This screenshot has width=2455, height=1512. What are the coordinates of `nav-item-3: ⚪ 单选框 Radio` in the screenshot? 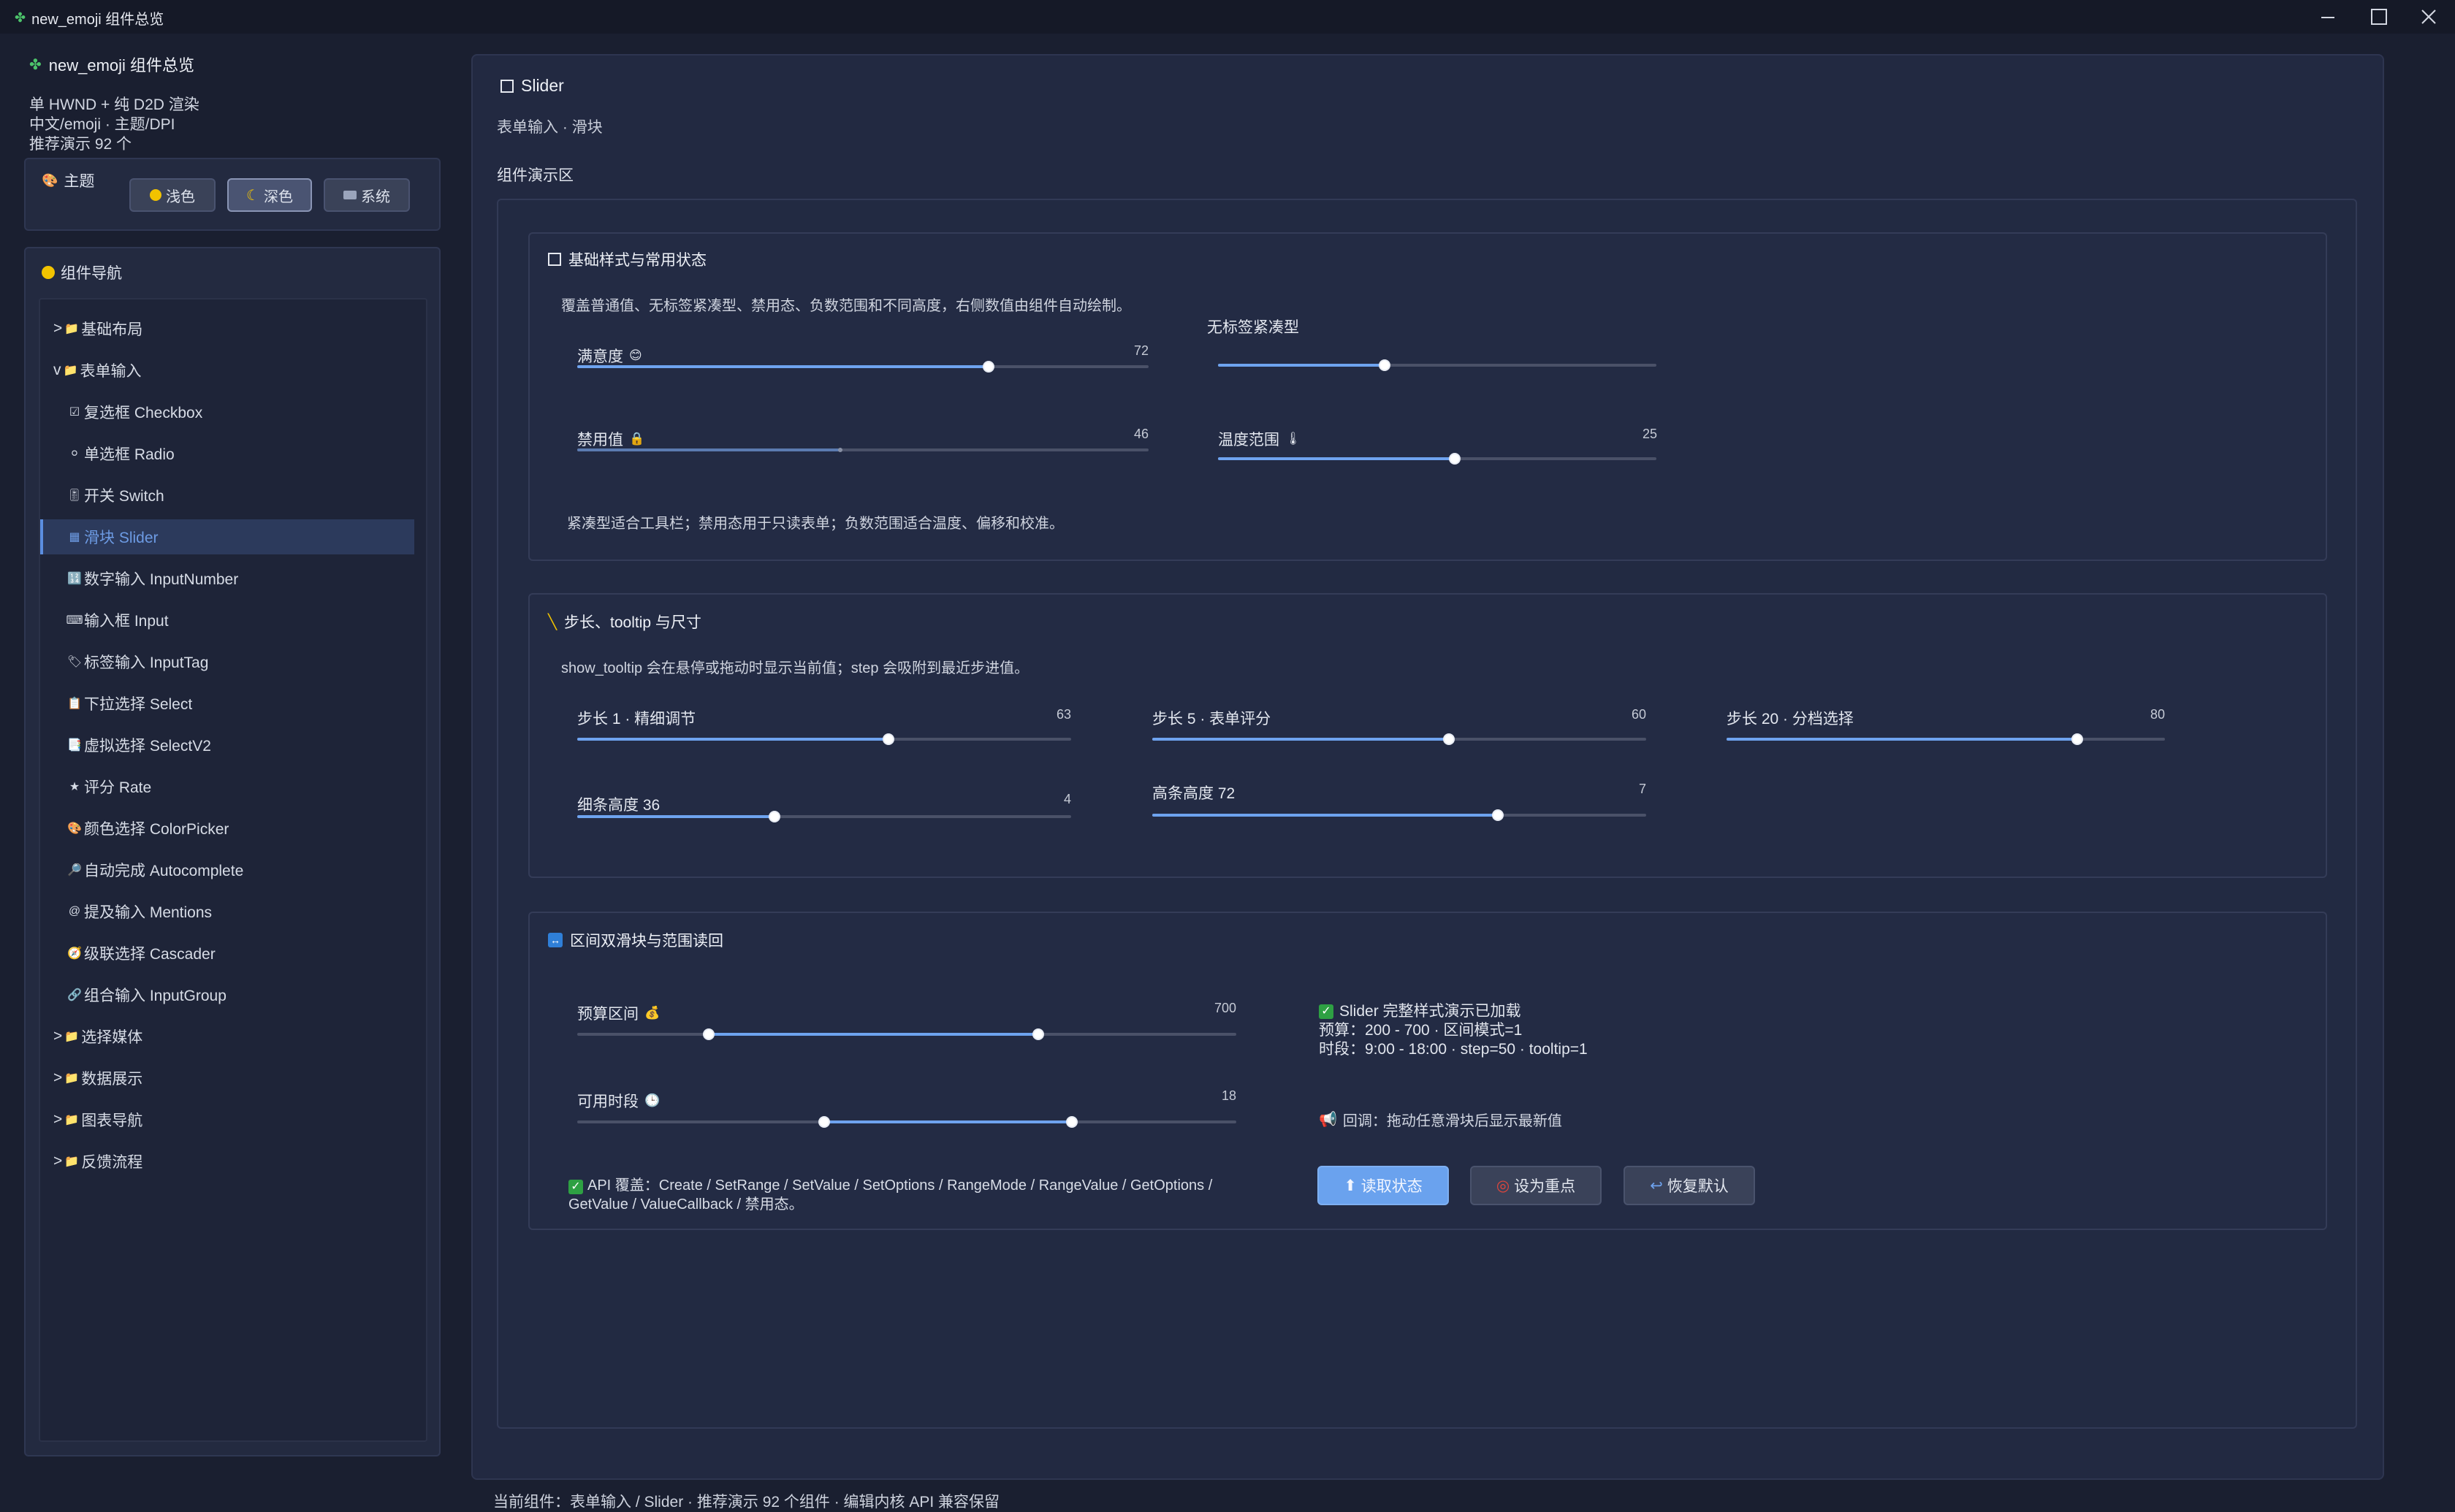 It's located at (227, 454).